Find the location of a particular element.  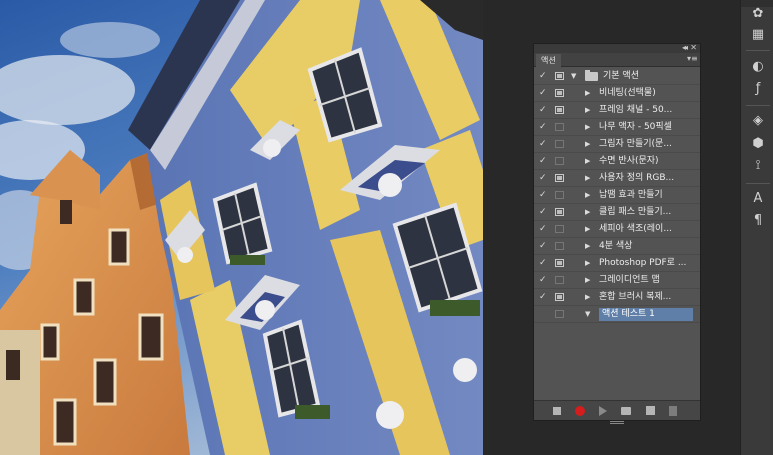

new-action-icon is located at coordinates (650, 410).